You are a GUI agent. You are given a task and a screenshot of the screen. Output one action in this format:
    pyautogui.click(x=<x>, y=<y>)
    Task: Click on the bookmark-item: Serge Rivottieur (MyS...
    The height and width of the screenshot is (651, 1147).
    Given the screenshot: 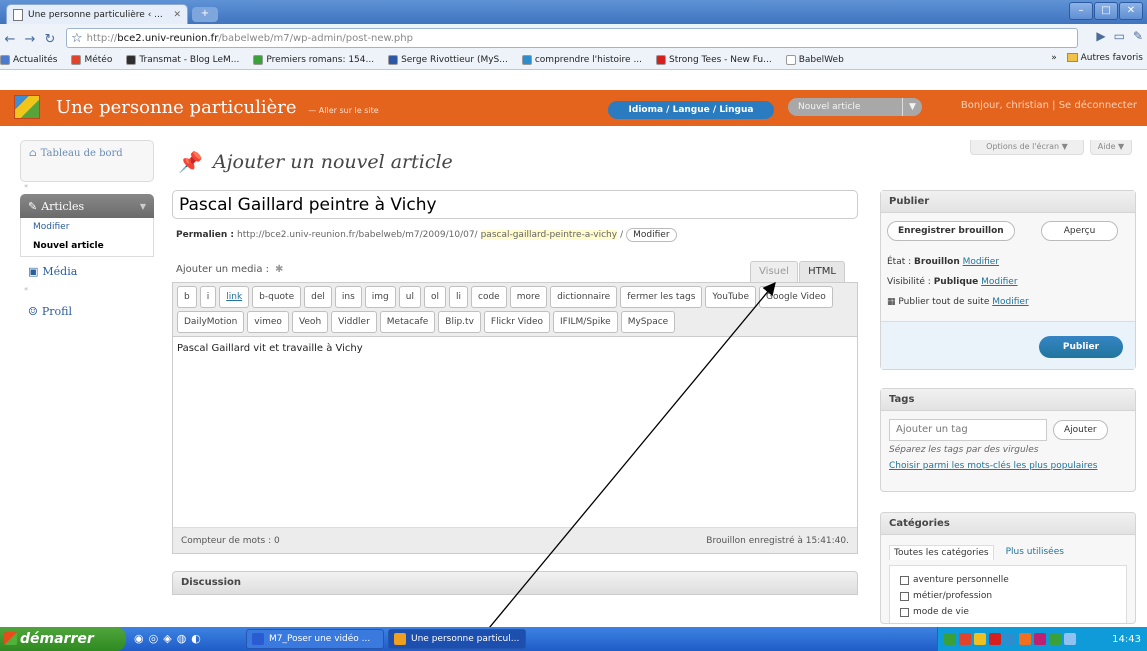 What is the action you would take?
    pyautogui.click(x=448, y=60)
    